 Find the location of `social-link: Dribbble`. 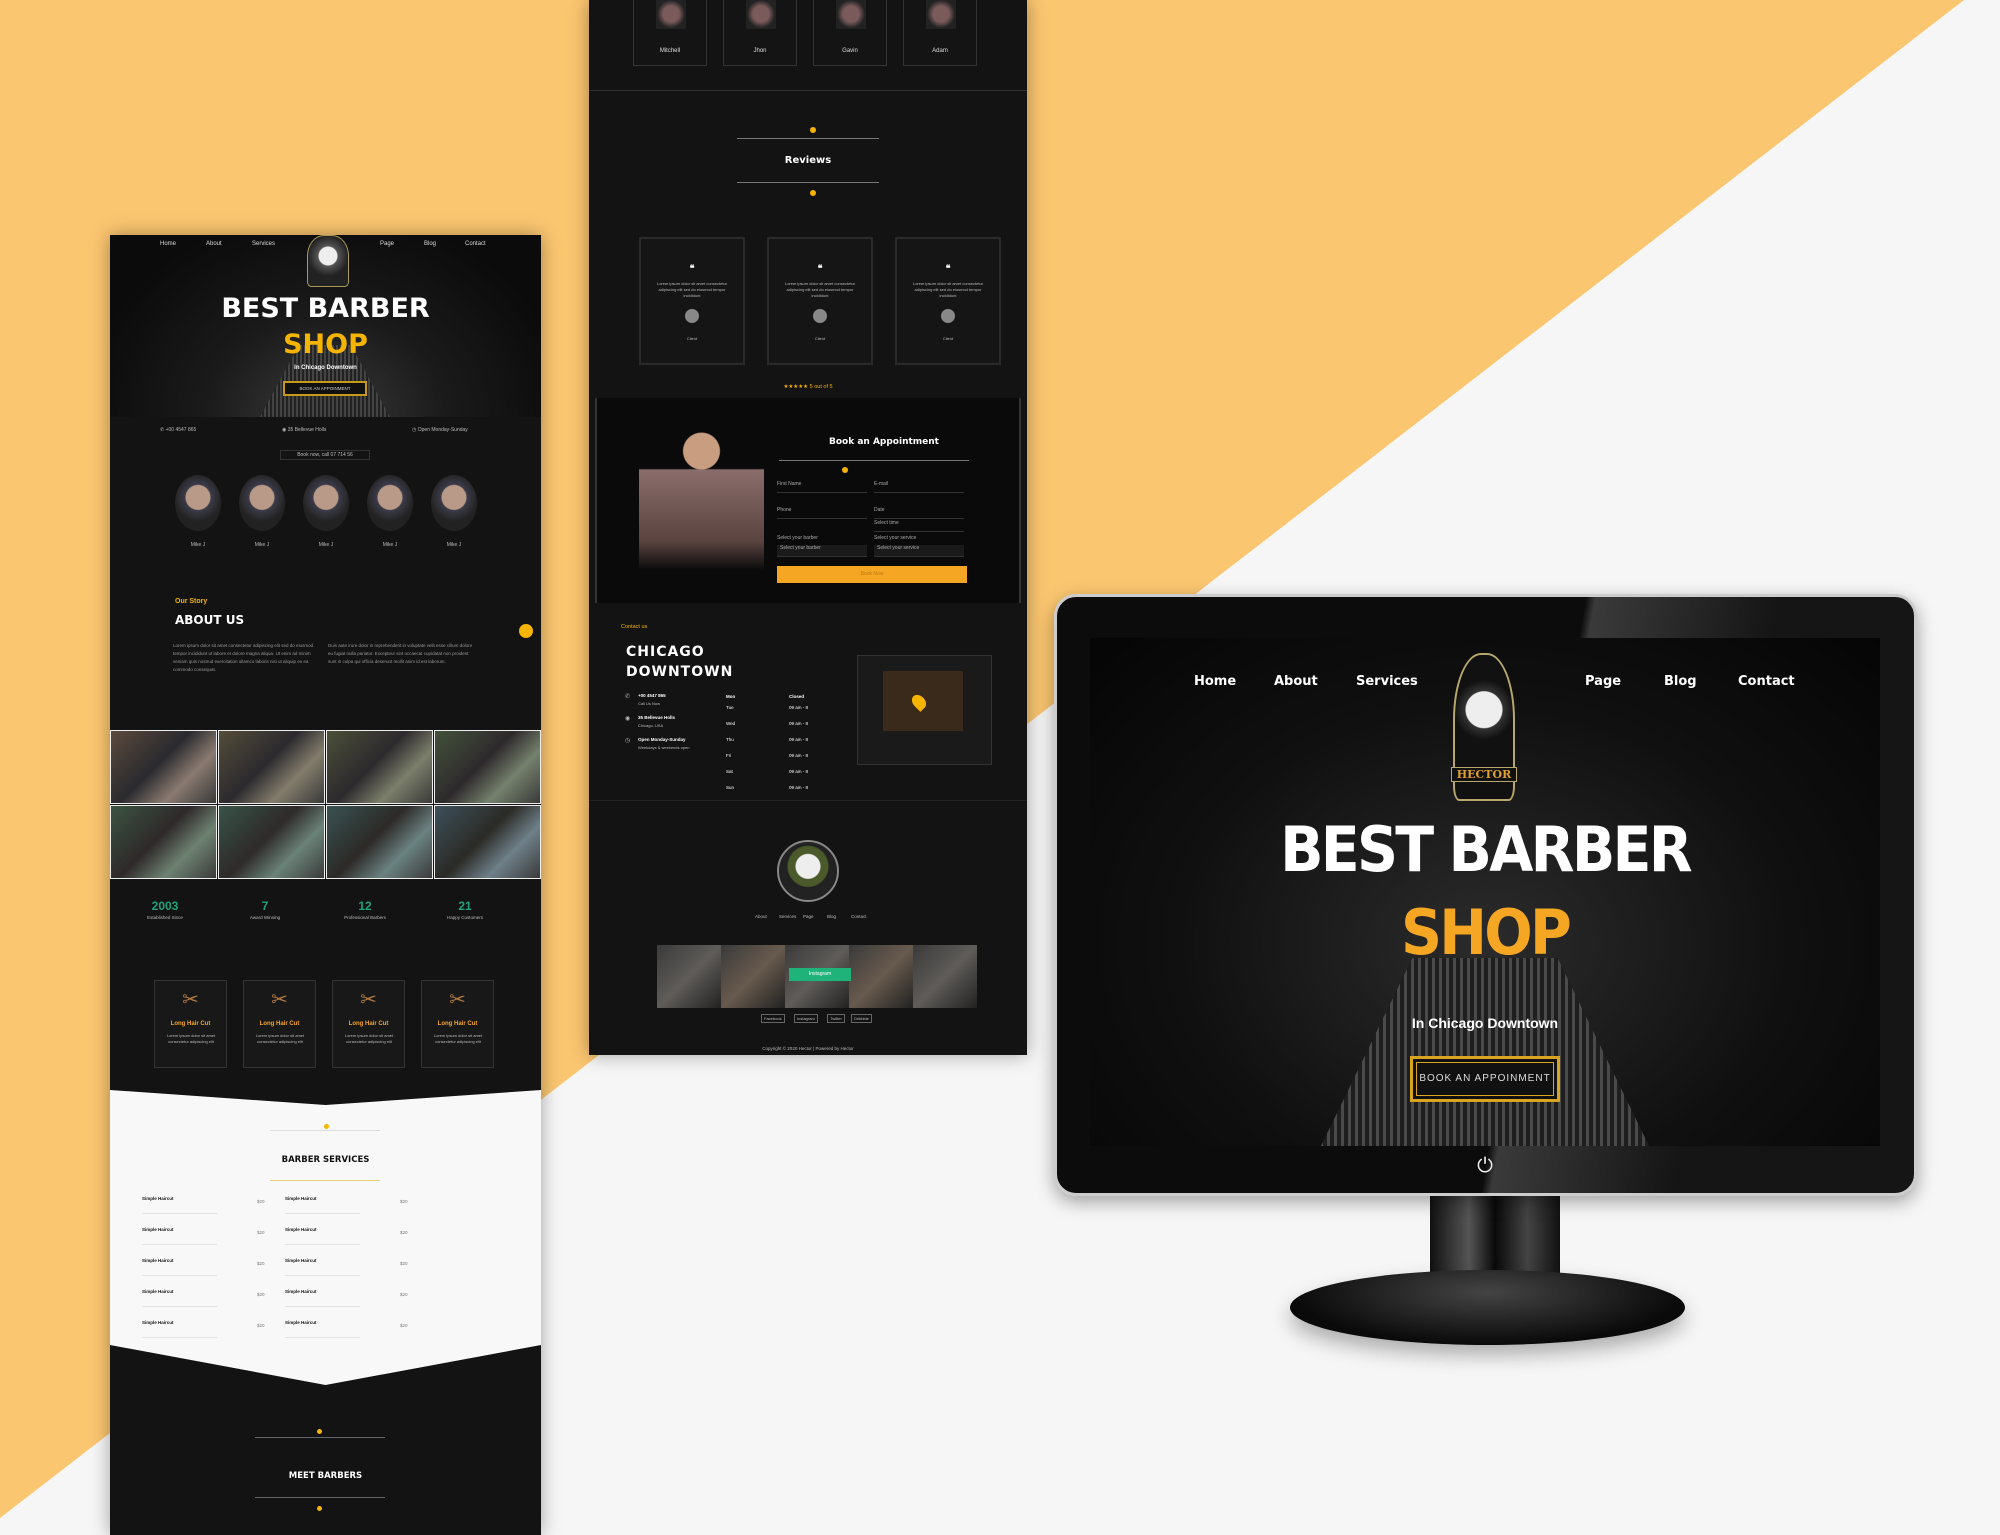

social-link: Dribbble is located at coordinates (861, 1018).